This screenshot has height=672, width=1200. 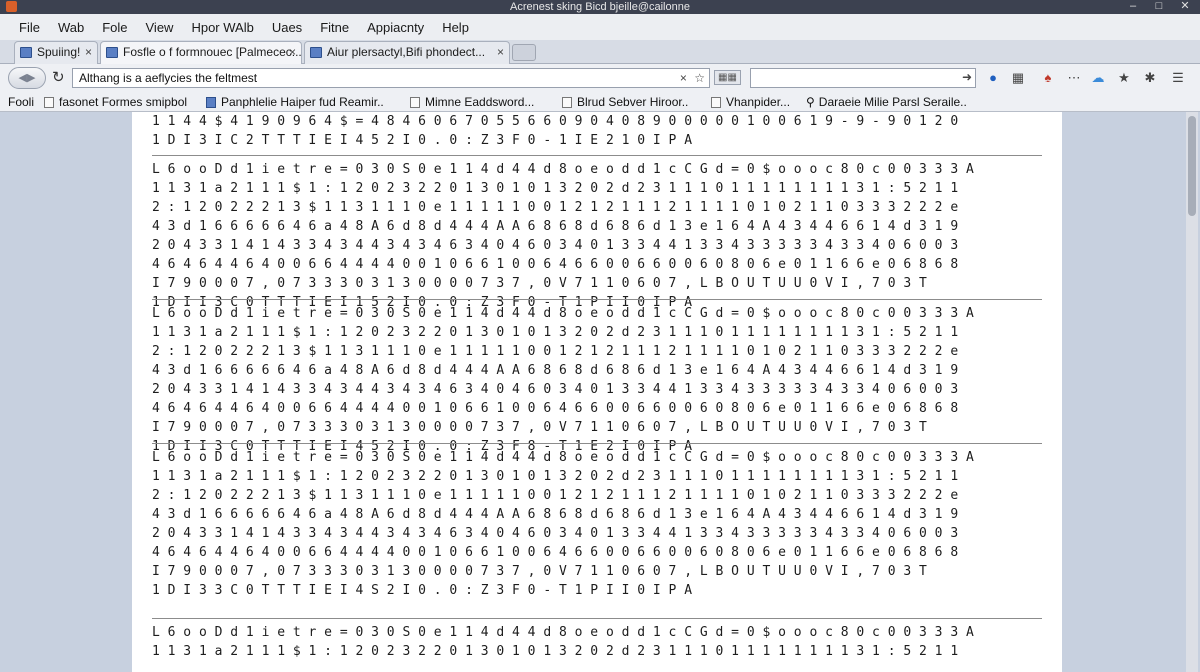 What do you see at coordinates (1133, 7) in the screenshot?
I see `minimize-icon: –` at bounding box center [1133, 7].